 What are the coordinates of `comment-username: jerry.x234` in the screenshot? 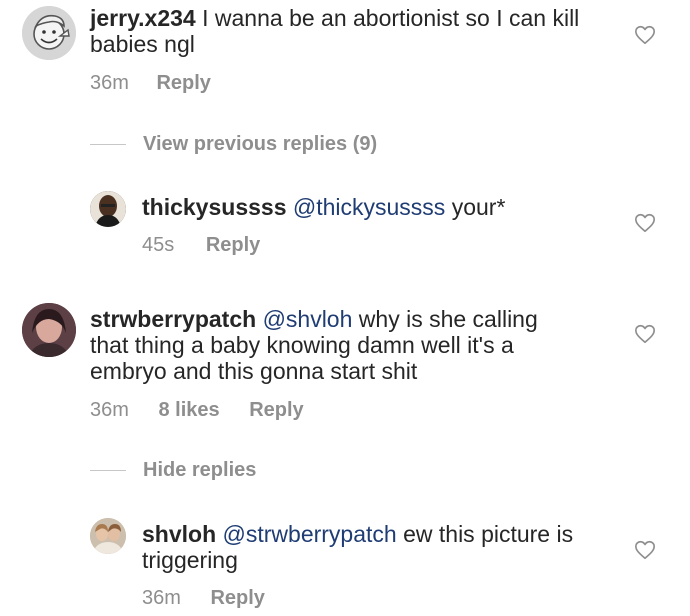 It's located at (143, 18).